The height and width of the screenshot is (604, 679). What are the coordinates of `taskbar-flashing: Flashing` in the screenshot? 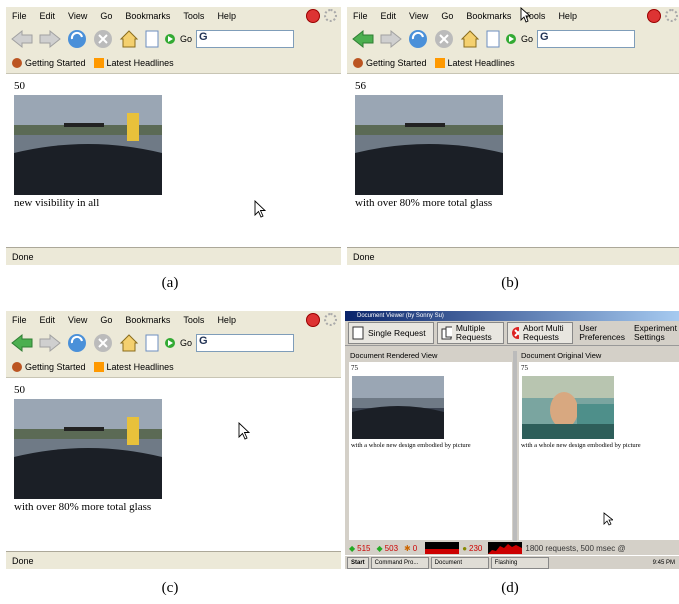 It's located at (519, 563).